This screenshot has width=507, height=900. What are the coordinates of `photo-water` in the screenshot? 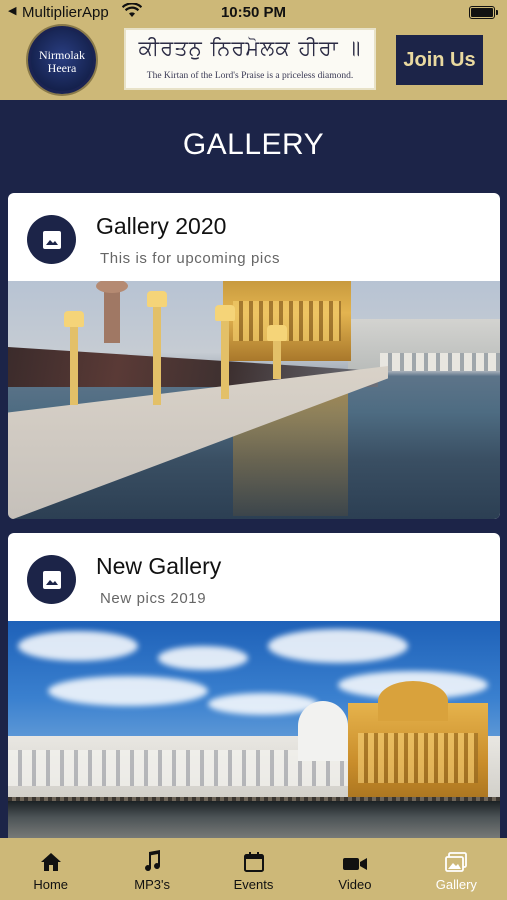 It's located at (254, 819).